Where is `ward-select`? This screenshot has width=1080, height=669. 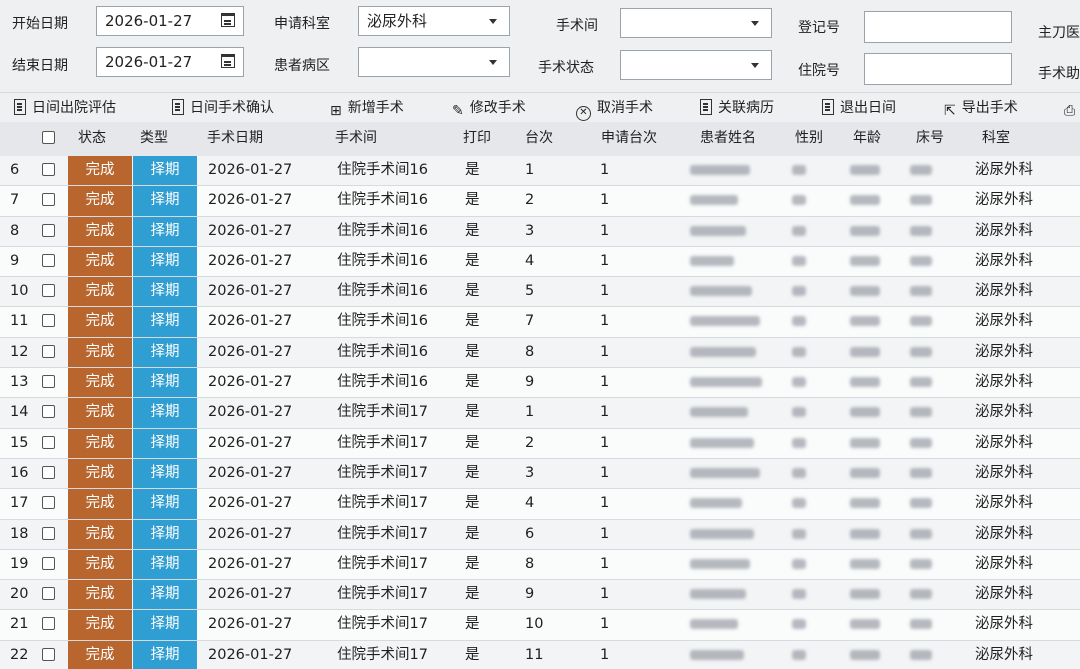
ward-select is located at coordinates (434, 62).